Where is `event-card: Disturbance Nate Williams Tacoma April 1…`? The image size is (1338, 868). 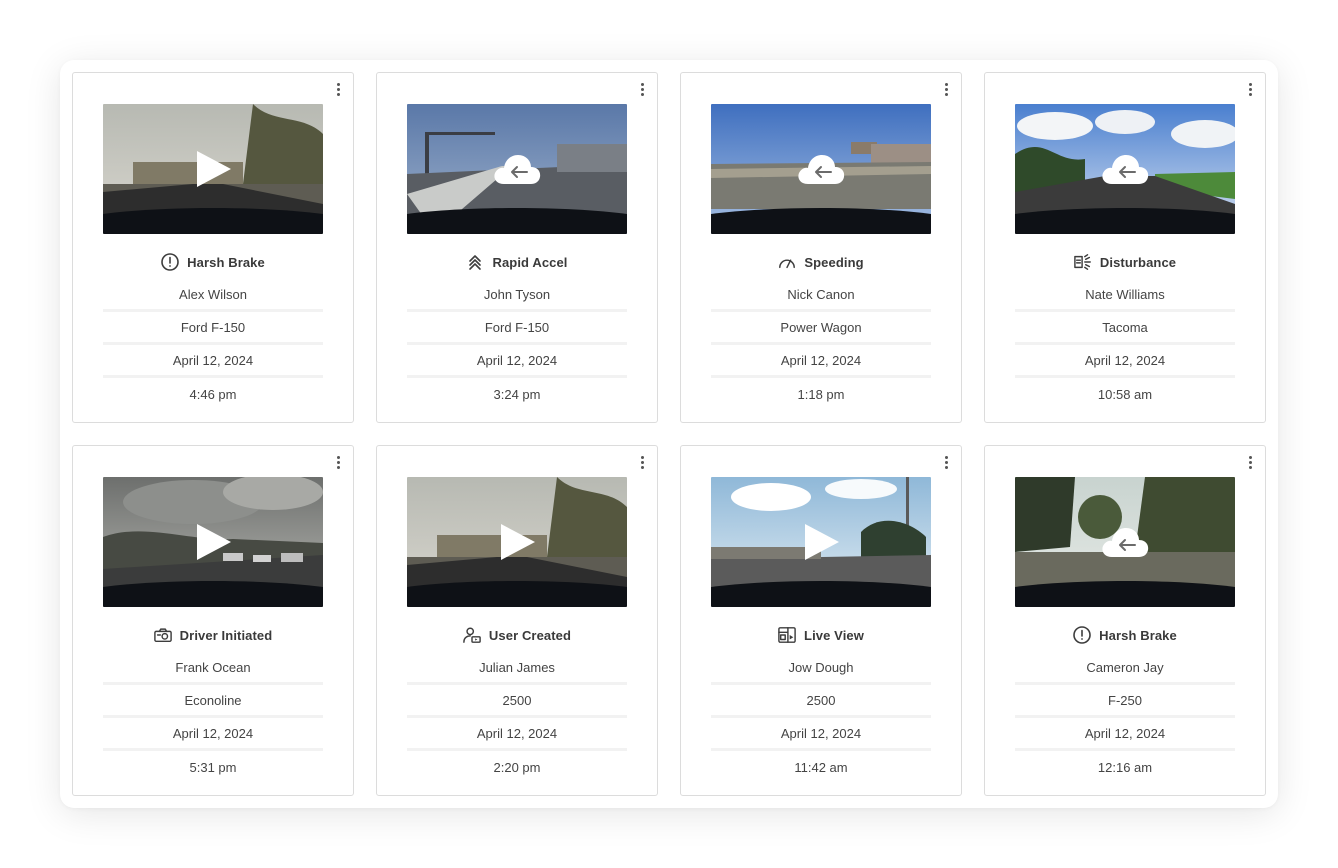 event-card: Disturbance Nate Williams Tacoma April 1… is located at coordinates (1125, 247).